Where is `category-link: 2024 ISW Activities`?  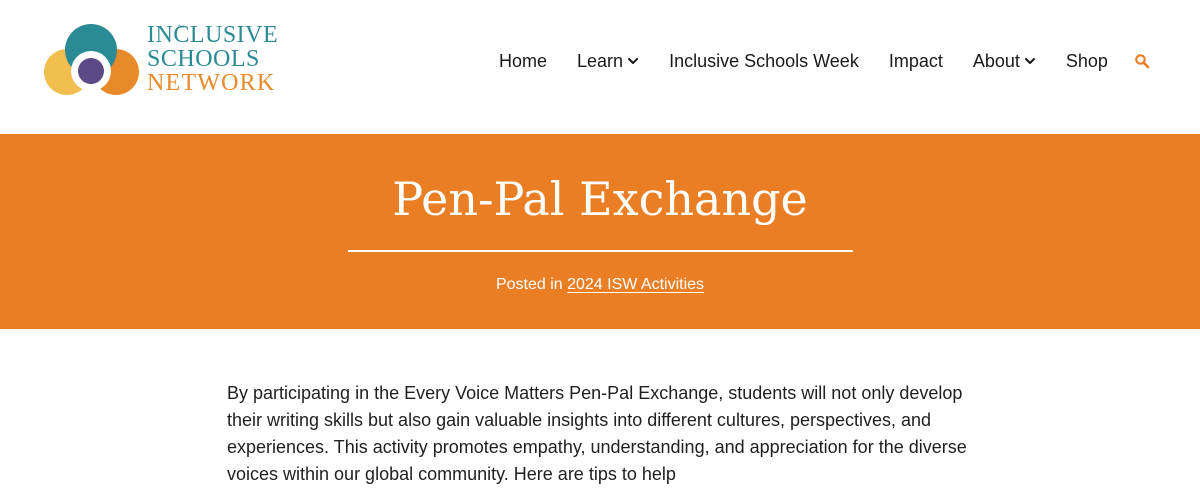 category-link: 2024 ISW Activities is located at coordinates (635, 284).